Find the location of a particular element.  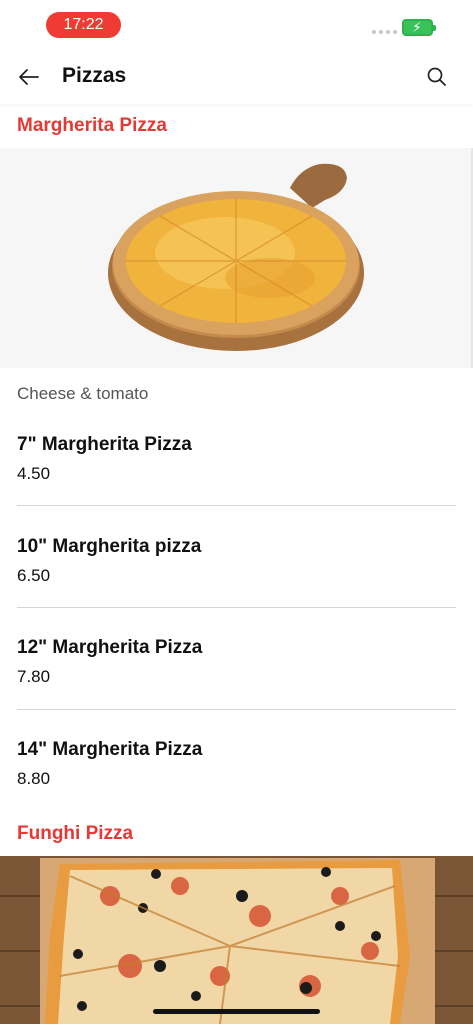

arrow-left-icon is located at coordinates (29, 77).